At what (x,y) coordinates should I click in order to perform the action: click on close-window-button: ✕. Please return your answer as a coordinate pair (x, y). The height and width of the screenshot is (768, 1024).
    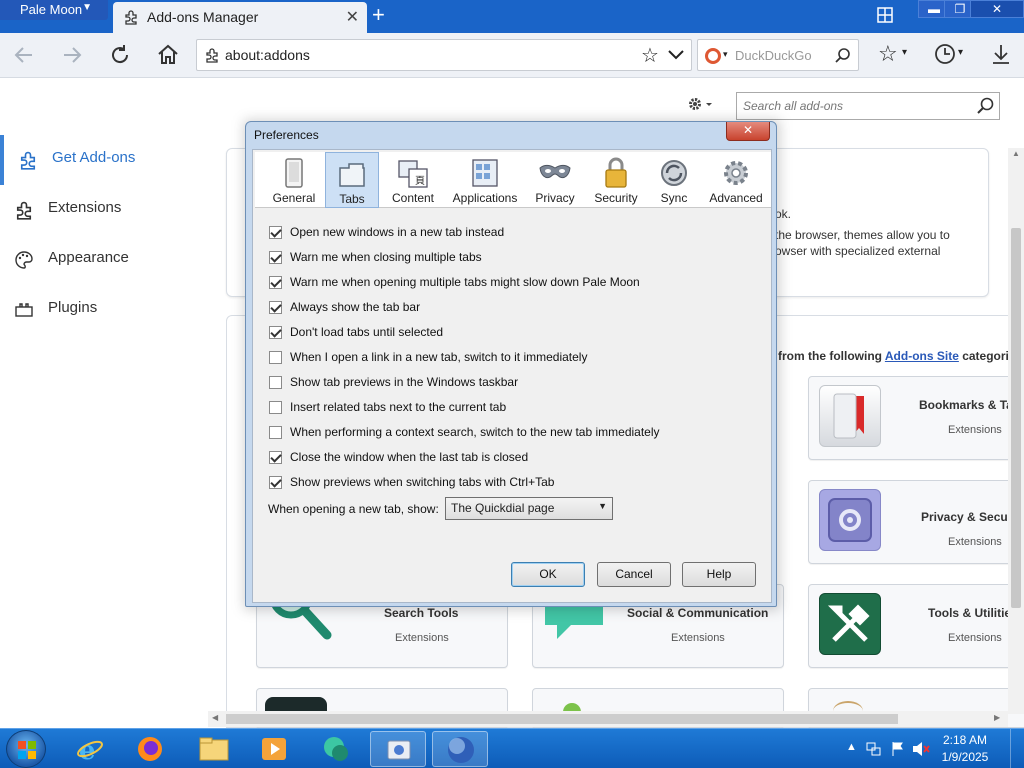
    Looking at the image, I should click on (997, 9).